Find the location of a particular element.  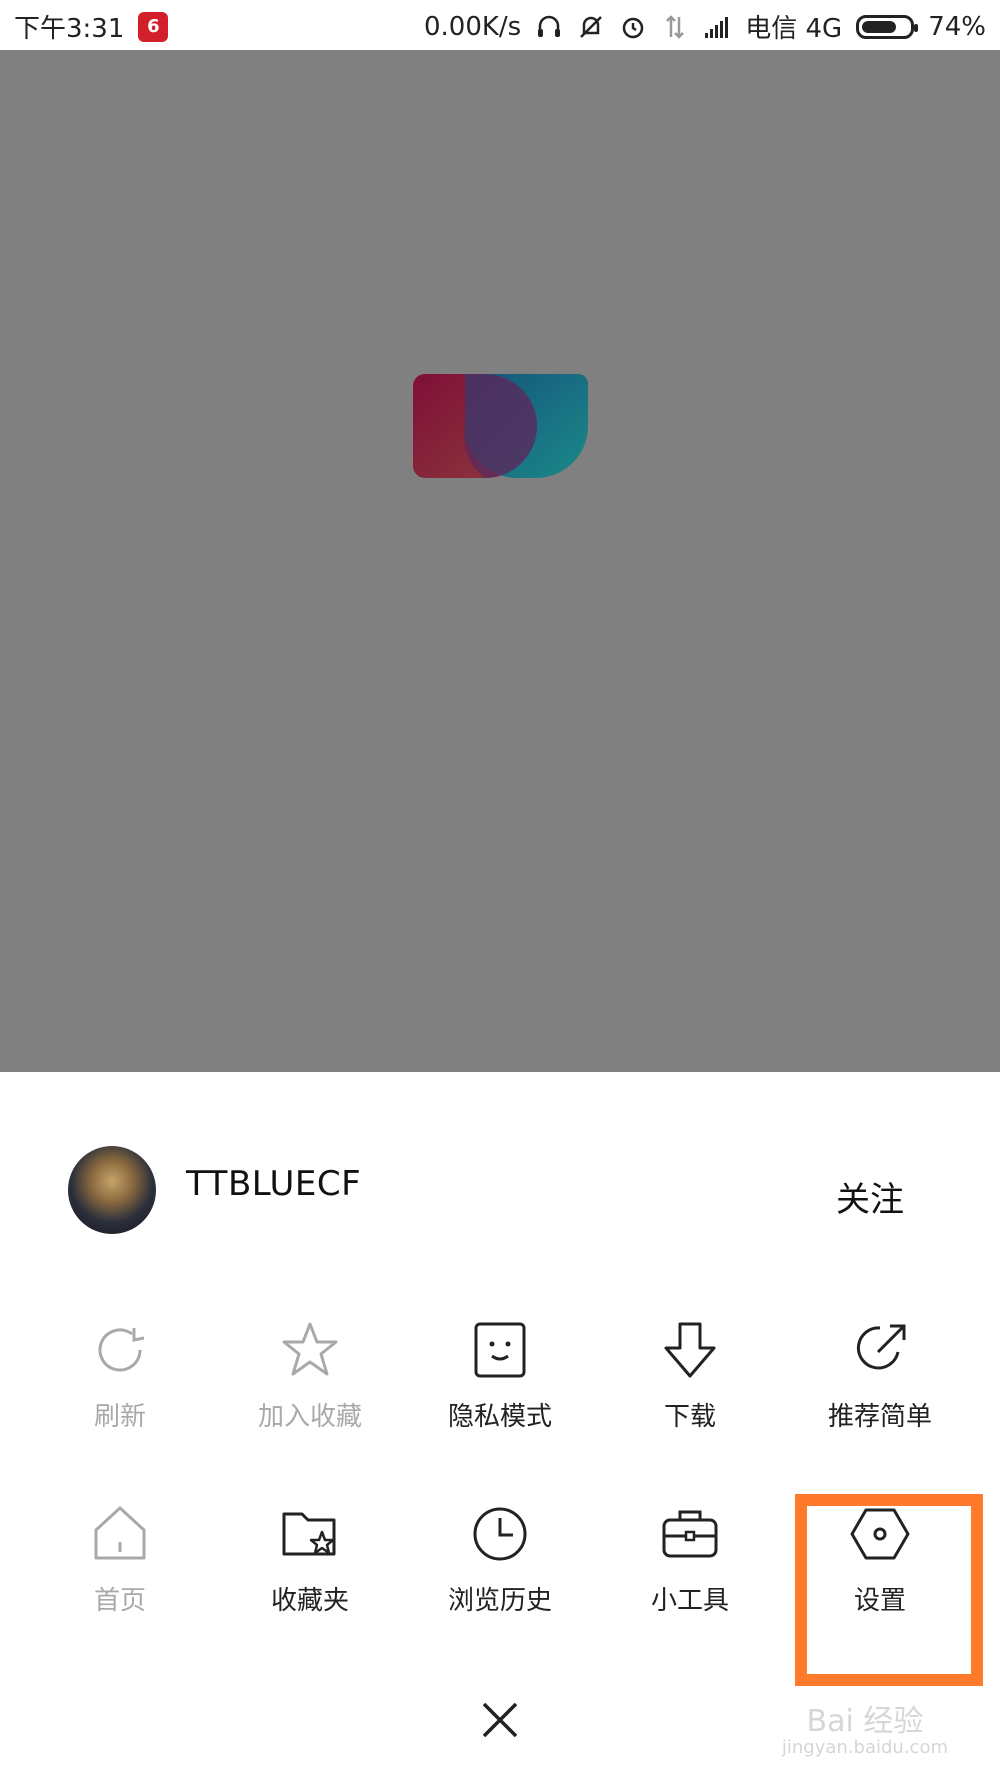

user-avatar is located at coordinates (112, 1190).